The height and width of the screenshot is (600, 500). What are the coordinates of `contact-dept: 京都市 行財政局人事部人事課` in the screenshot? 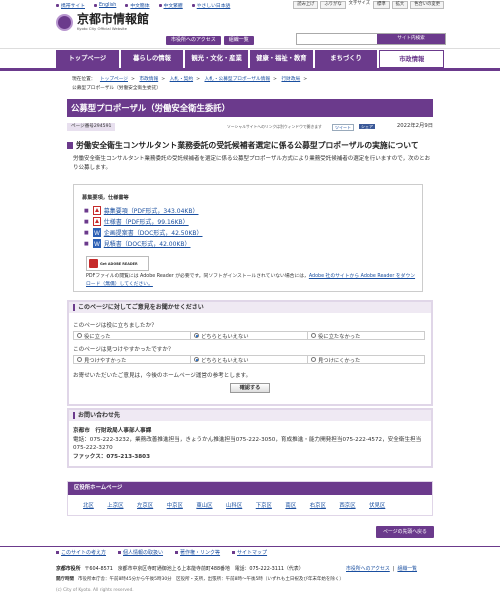 It's located at (112, 431).